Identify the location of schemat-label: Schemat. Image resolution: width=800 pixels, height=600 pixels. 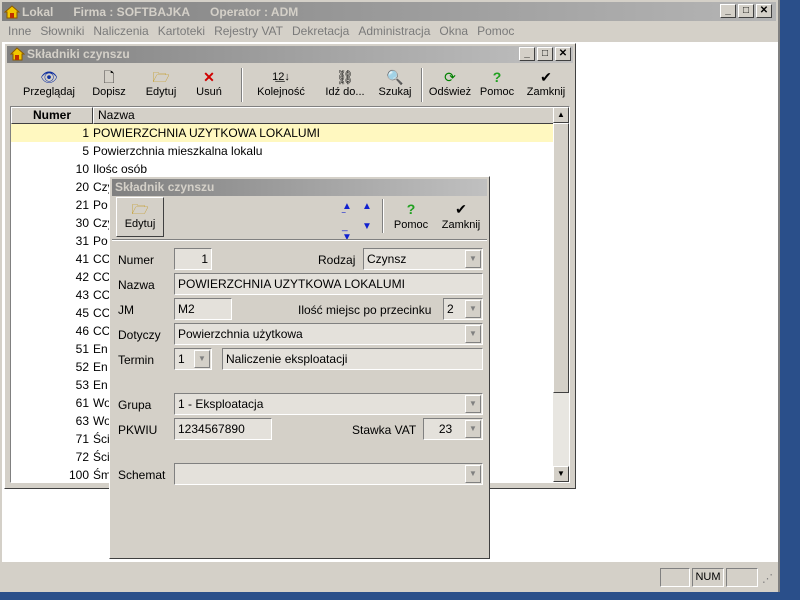
(142, 475).